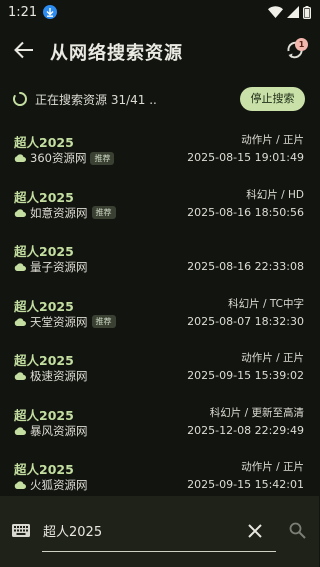 This screenshot has height=567, width=320. Describe the element at coordinates (301, 44) in the screenshot. I see `notification-badge: 1` at that location.